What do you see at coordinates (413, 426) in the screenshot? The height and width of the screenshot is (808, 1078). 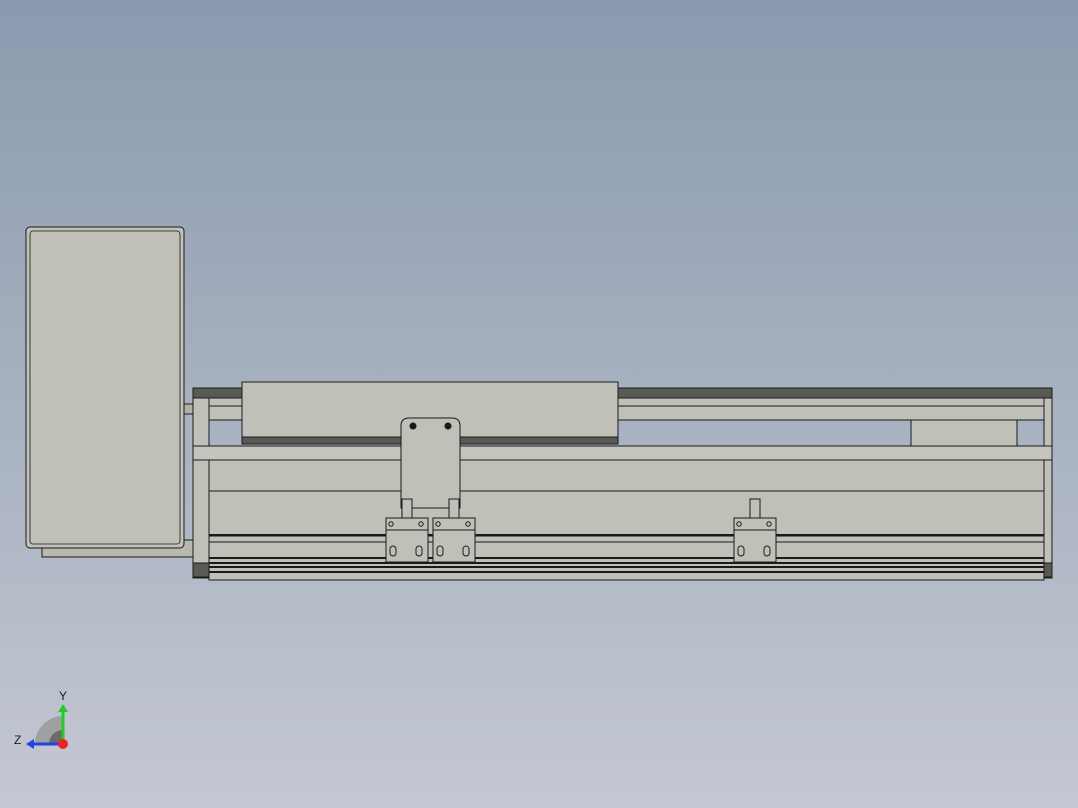 I see `bracket-screw-hole-left` at bounding box center [413, 426].